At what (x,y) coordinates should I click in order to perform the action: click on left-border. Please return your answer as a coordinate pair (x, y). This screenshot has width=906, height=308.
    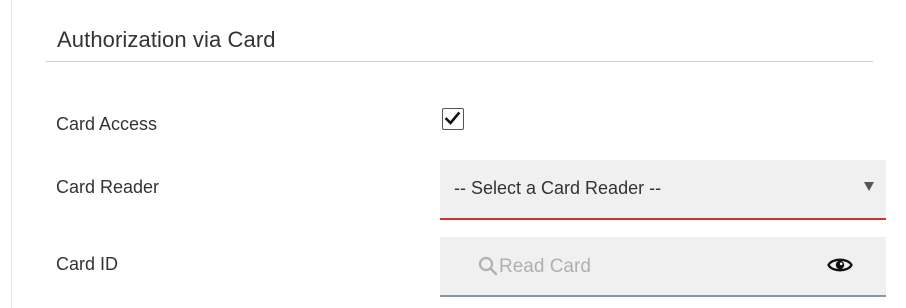
    Looking at the image, I should click on (11, 154).